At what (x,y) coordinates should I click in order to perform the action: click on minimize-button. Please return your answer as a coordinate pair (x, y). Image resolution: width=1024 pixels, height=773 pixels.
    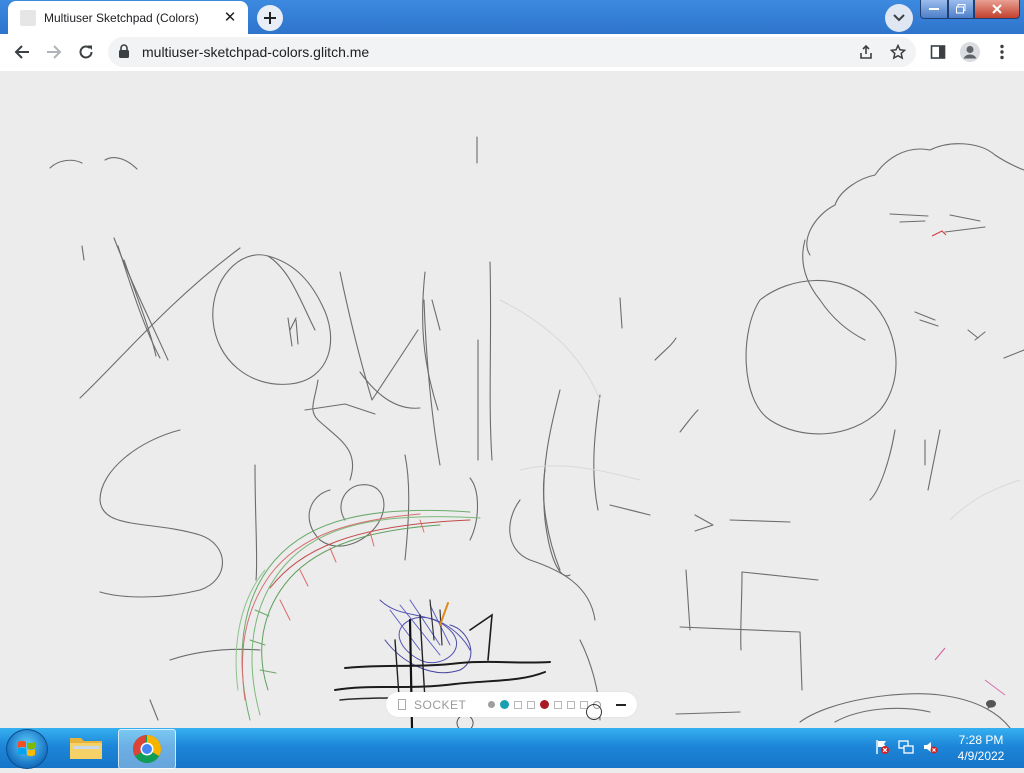
    Looking at the image, I should click on (934, 9).